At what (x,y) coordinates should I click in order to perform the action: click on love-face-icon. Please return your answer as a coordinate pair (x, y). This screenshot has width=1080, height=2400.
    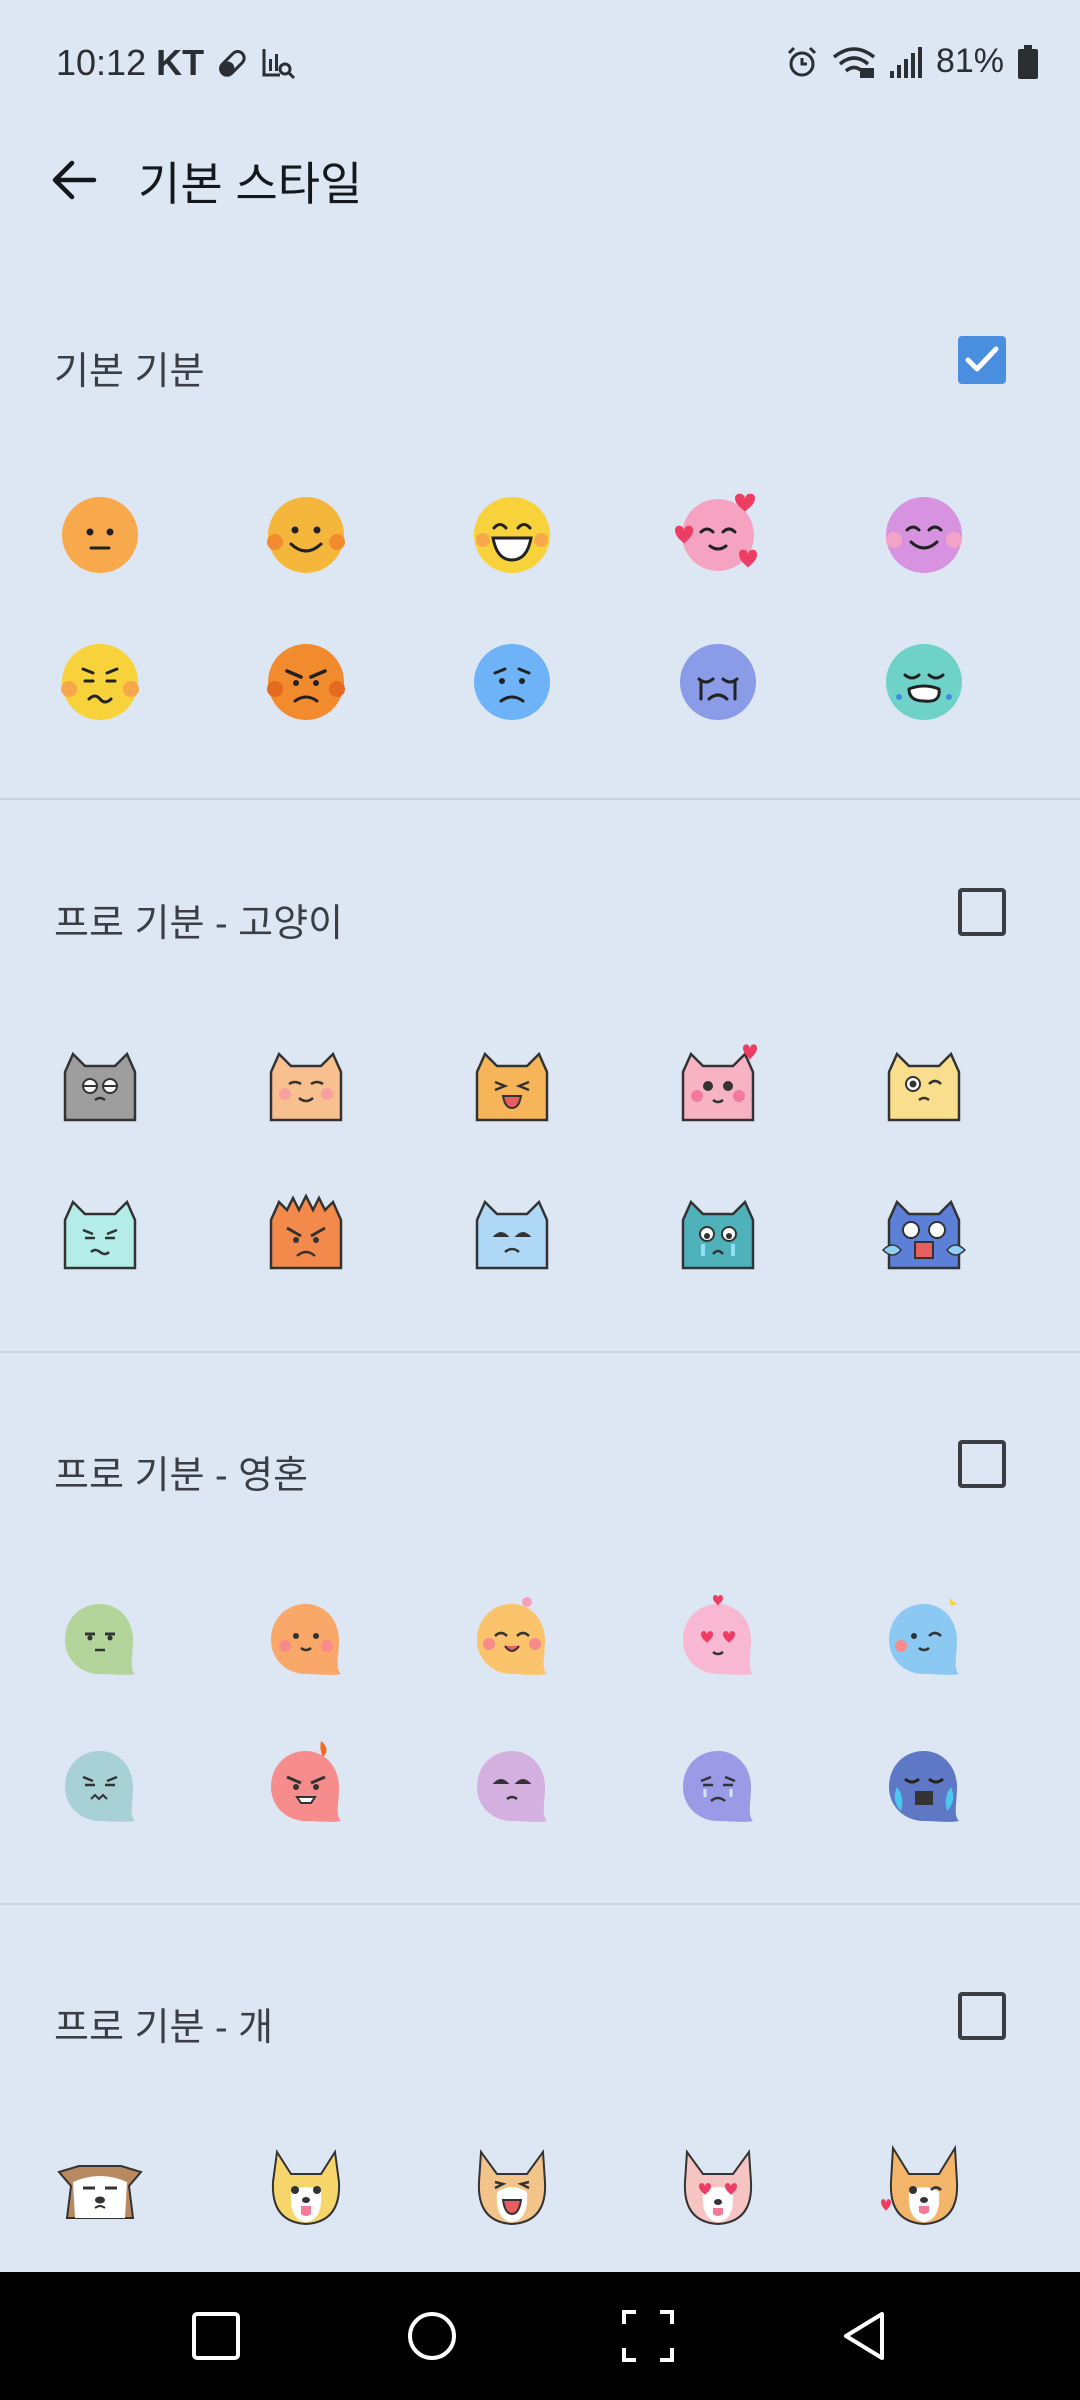
    Looking at the image, I should click on (718, 535).